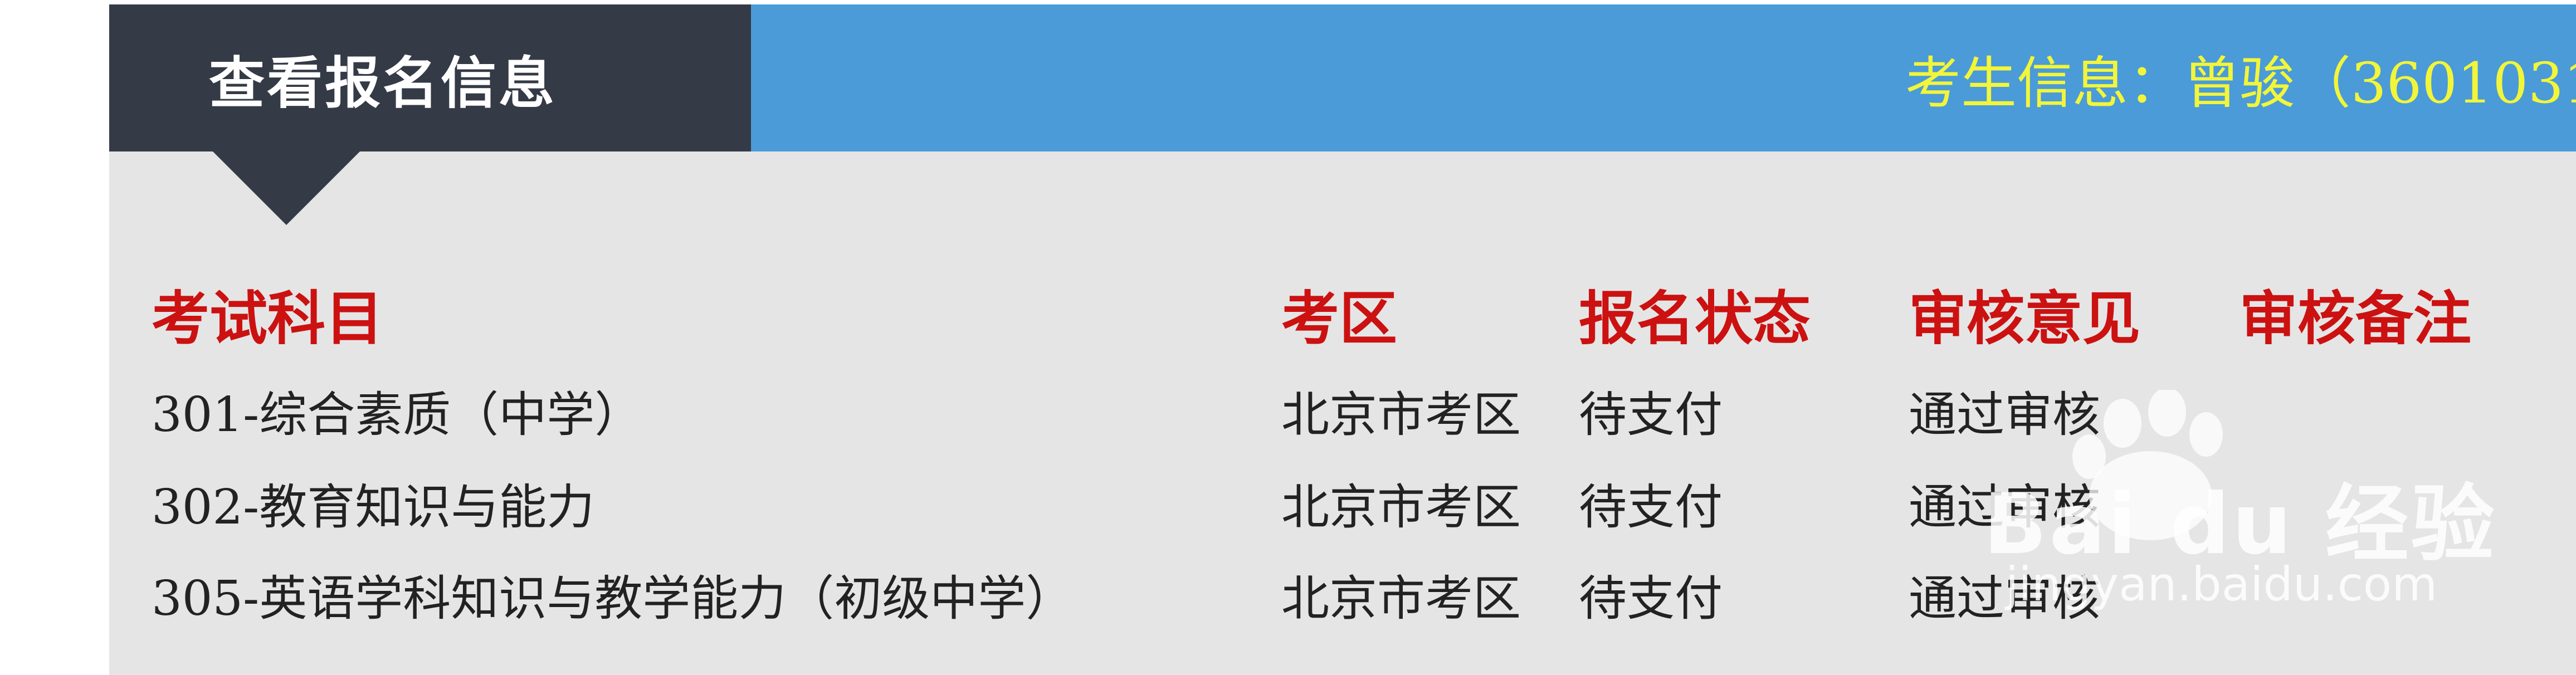 The image size is (2576, 675). I want to click on applicant-info: 考生信息：曾骏（36010319, so click(2240, 83).